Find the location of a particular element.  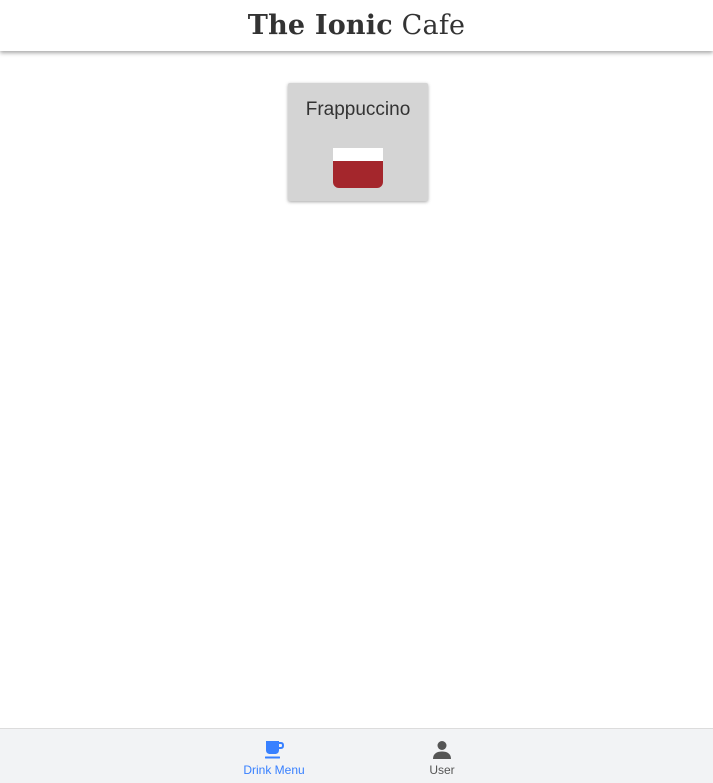

person-icon is located at coordinates (442, 750).